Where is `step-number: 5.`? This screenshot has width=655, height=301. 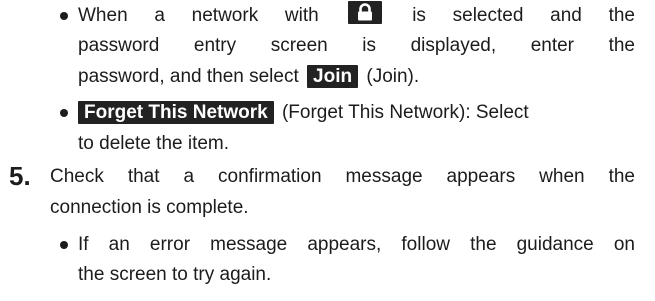
step-number: 5. is located at coordinates (20, 176).